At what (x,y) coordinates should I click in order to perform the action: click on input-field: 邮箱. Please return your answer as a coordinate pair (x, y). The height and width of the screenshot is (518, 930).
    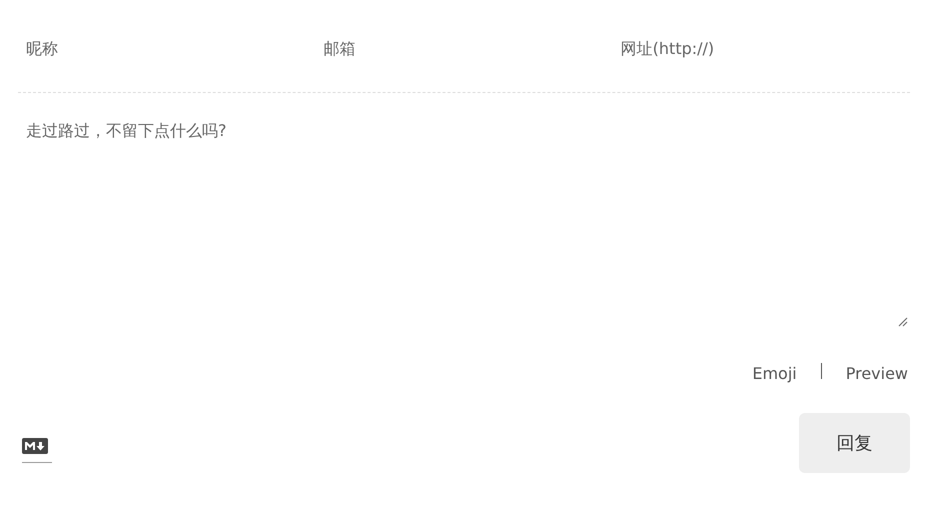
    Looking at the image, I should click on (464, 48).